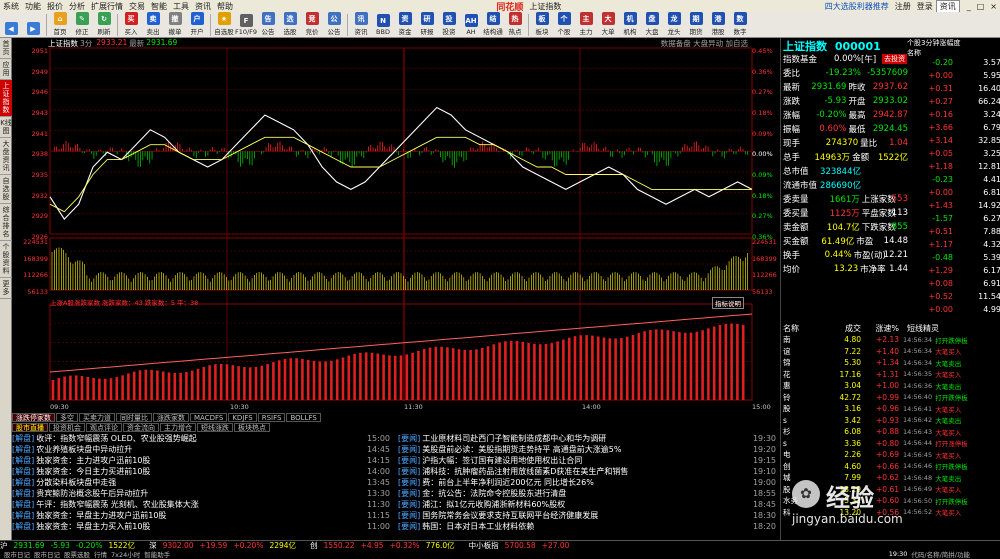 The width and height of the screenshot is (1000, 559). I want to click on left-tab-5: 自选股, so click(6, 189).